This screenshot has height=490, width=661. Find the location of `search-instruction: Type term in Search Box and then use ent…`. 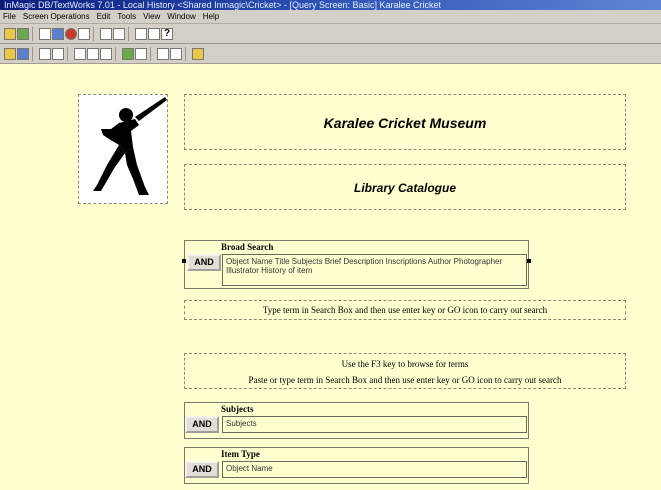

search-instruction: Type term in Search Box and then use ent… is located at coordinates (405, 310).